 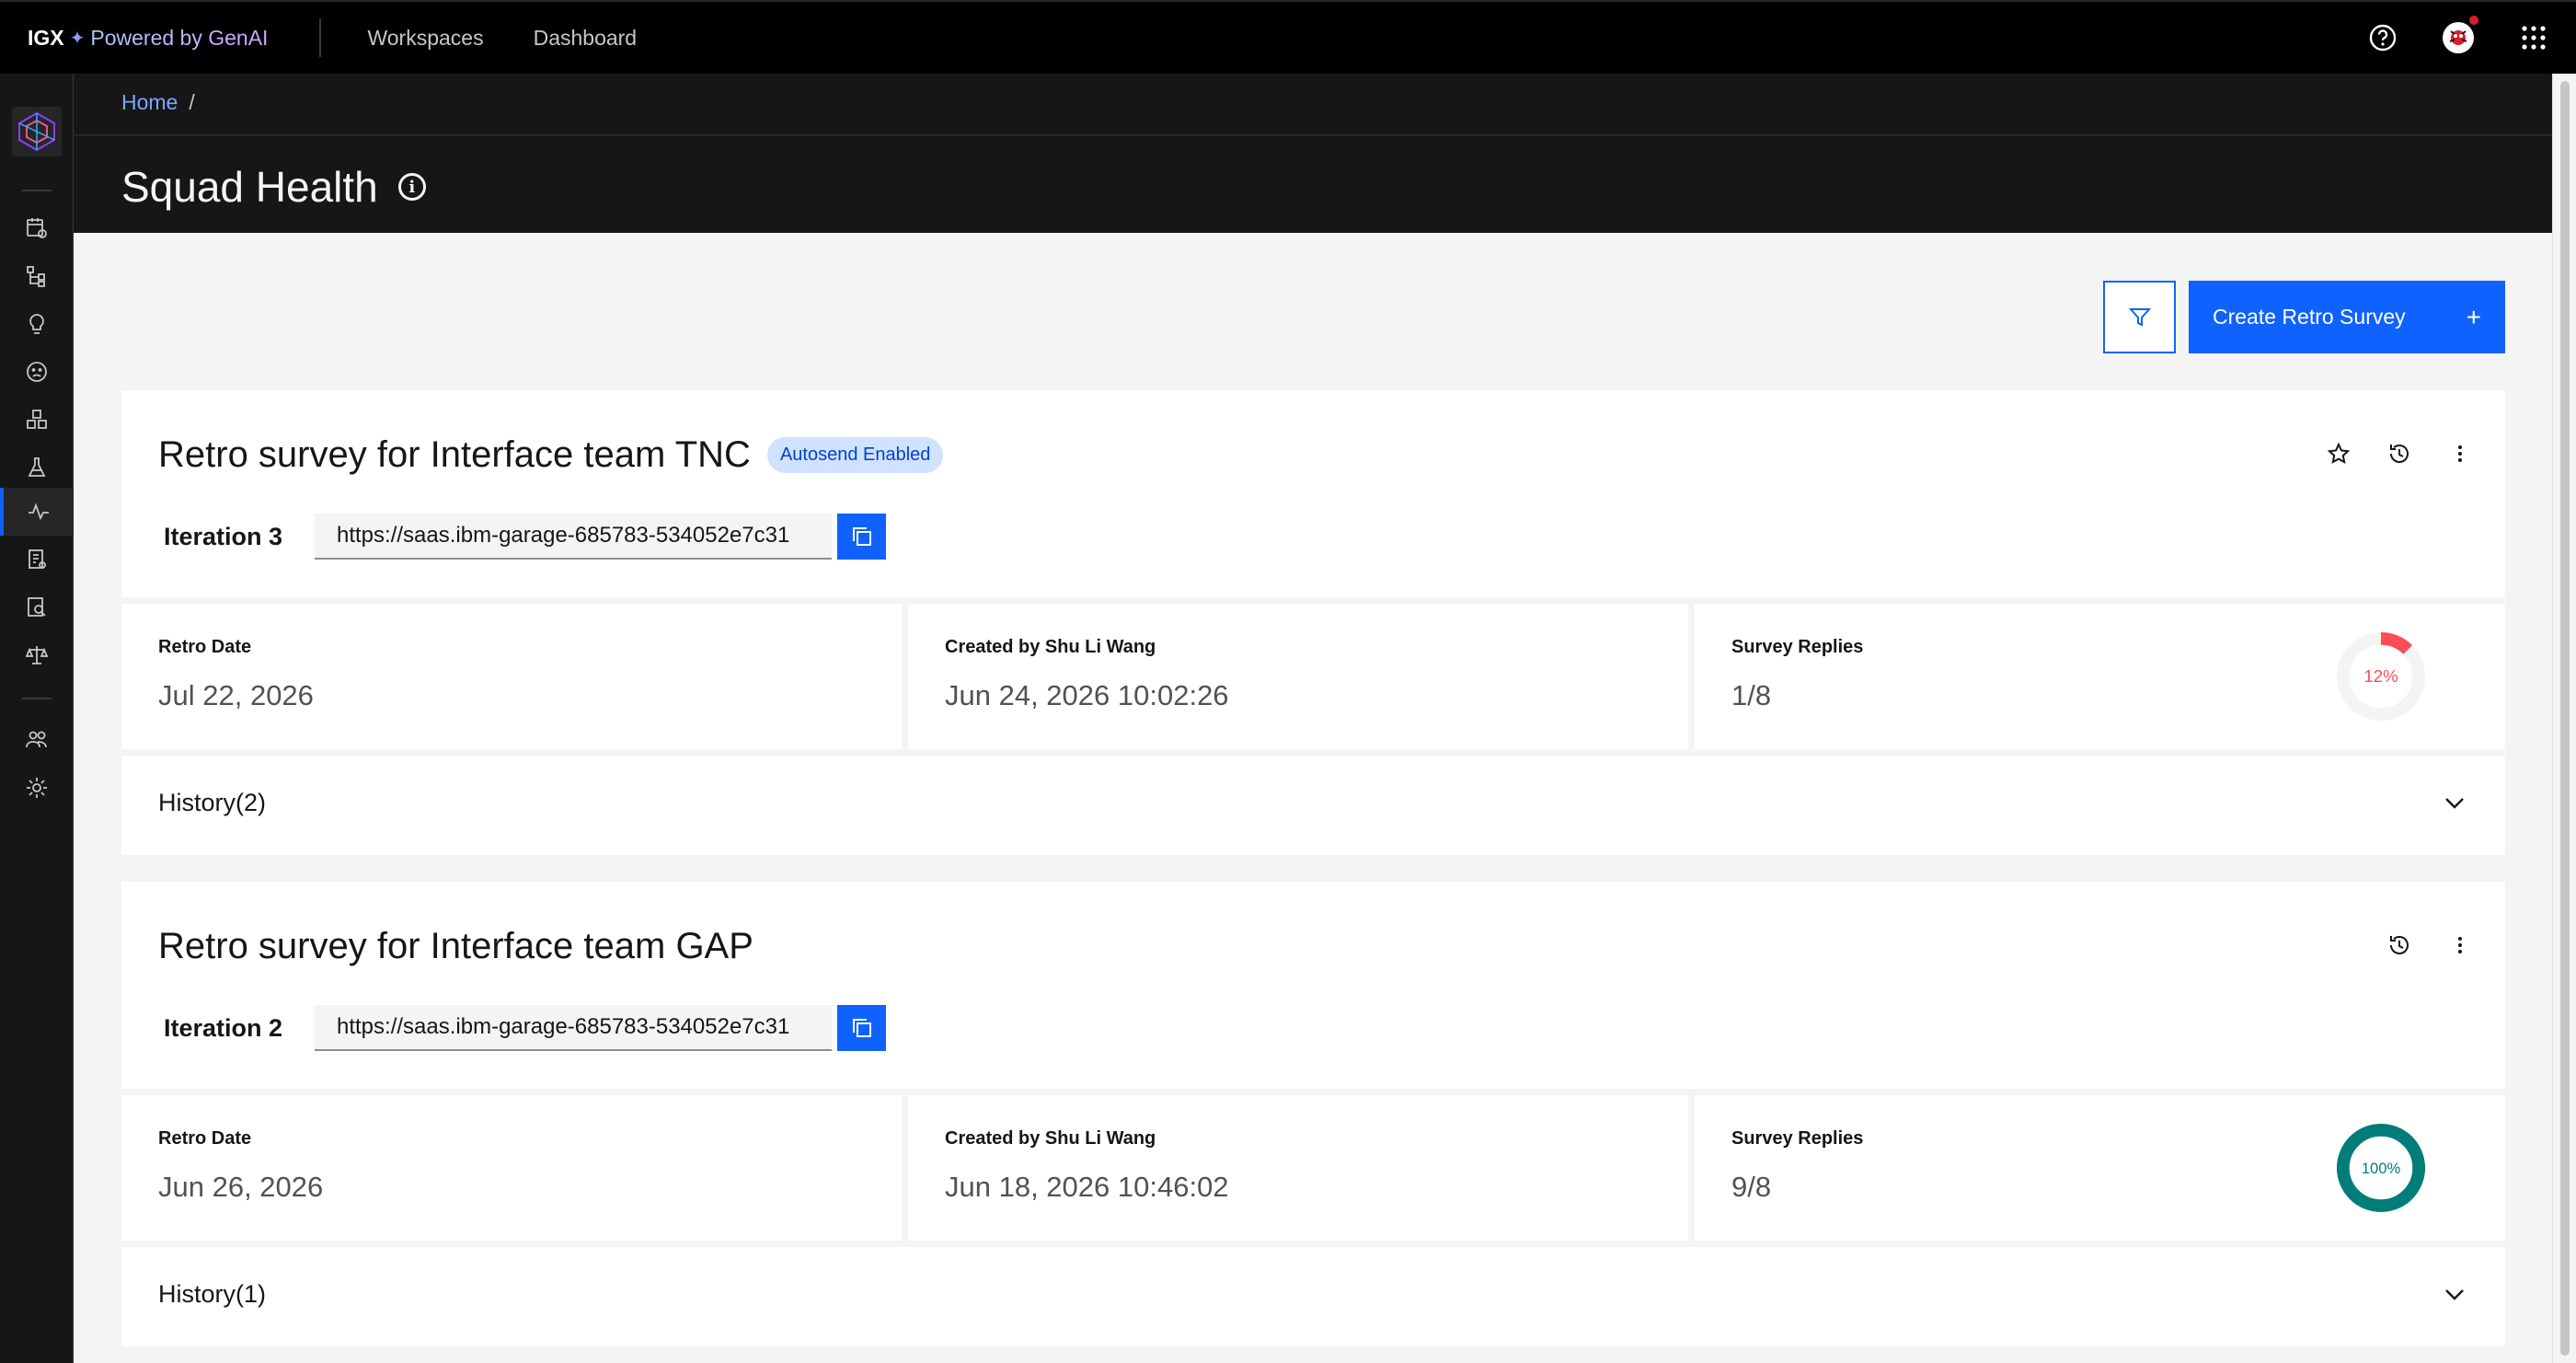 I want to click on create-retro-survey-label: Create Retro Survey, so click(x=2309, y=317).